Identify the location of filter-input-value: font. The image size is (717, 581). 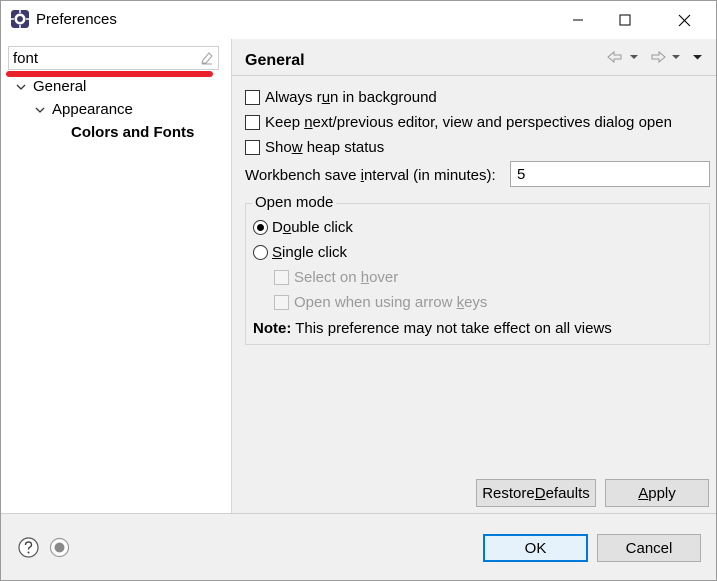
(26, 58).